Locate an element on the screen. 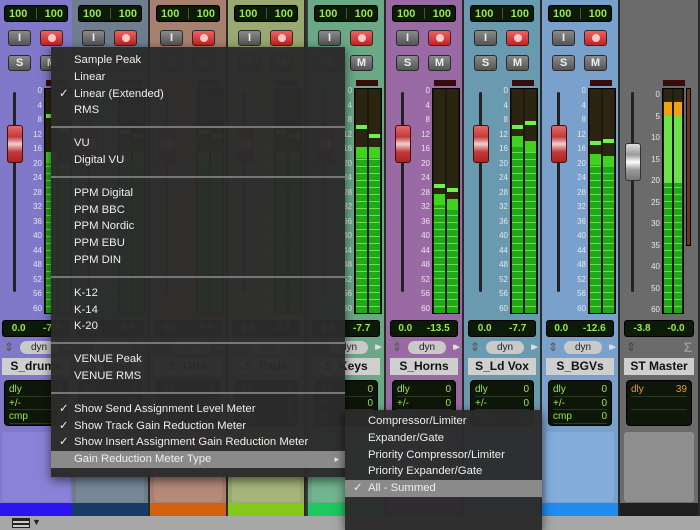 This screenshot has height=530, width=700. menu-item: K-12 is located at coordinates (198, 293).